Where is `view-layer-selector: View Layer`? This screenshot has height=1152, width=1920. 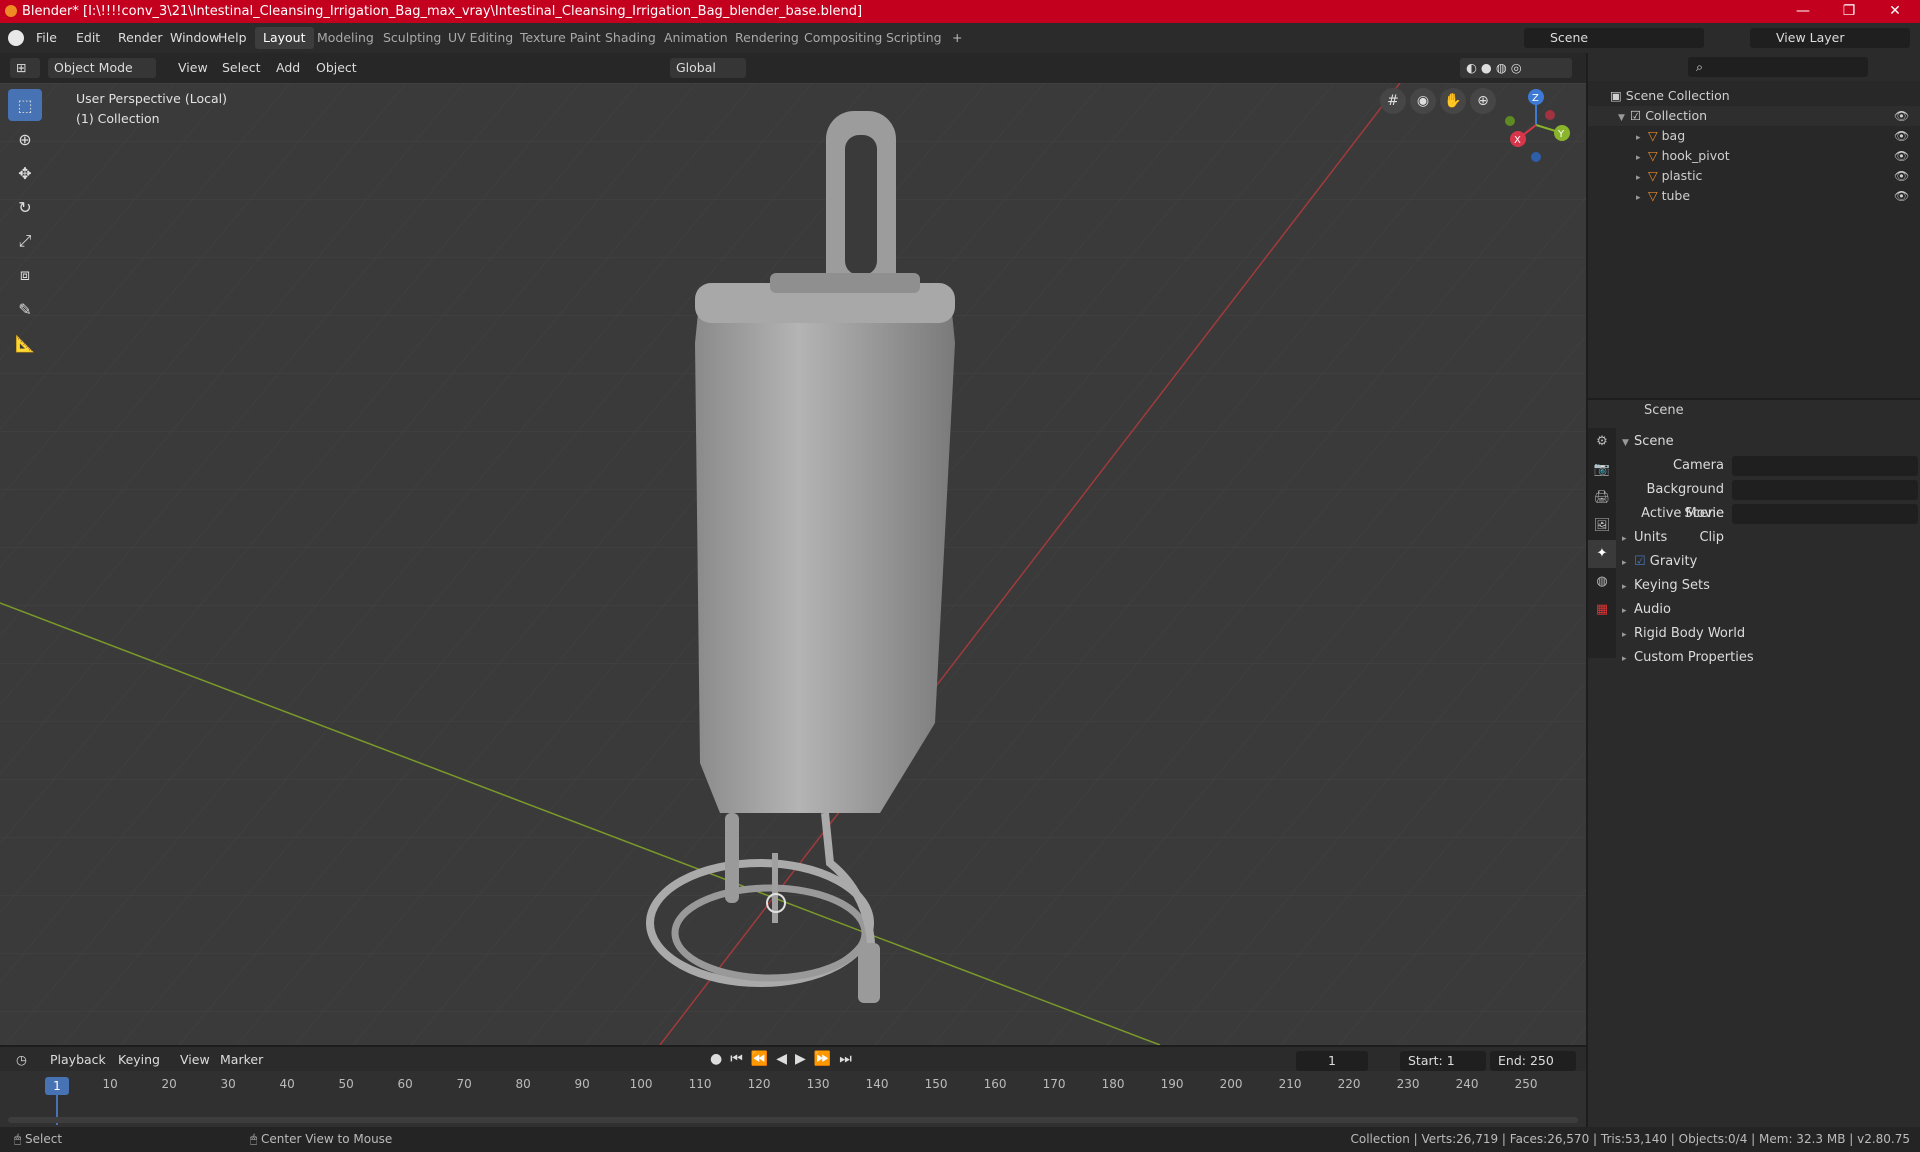
view-layer-selector: View Layer is located at coordinates (1830, 38).